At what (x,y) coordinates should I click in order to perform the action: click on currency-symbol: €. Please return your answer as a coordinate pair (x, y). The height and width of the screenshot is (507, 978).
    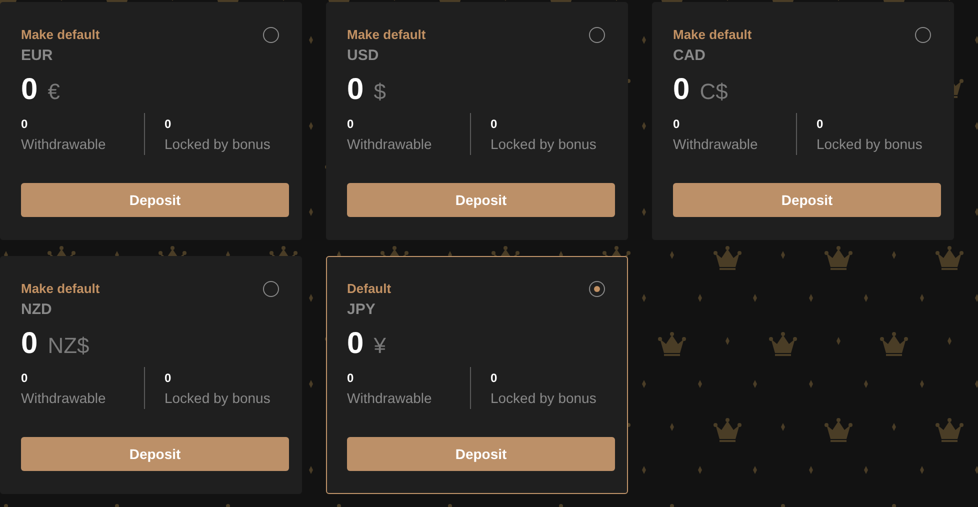
    Looking at the image, I should click on (54, 92).